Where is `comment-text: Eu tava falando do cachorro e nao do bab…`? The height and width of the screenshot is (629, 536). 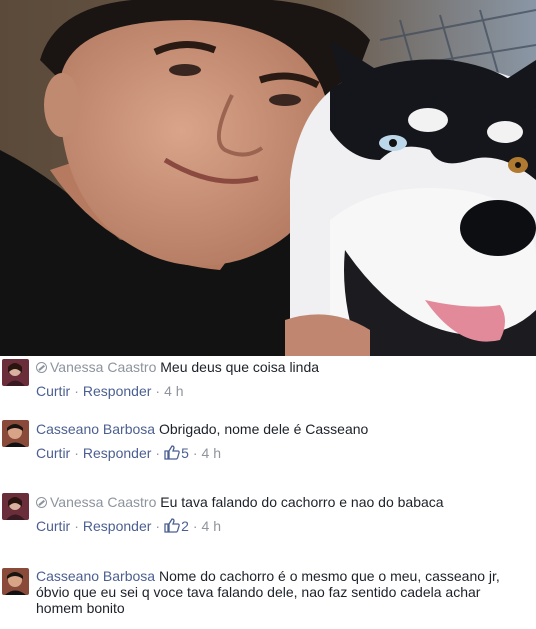 comment-text: Eu tava falando do cachorro e nao do bab… is located at coordinates (302, 502).